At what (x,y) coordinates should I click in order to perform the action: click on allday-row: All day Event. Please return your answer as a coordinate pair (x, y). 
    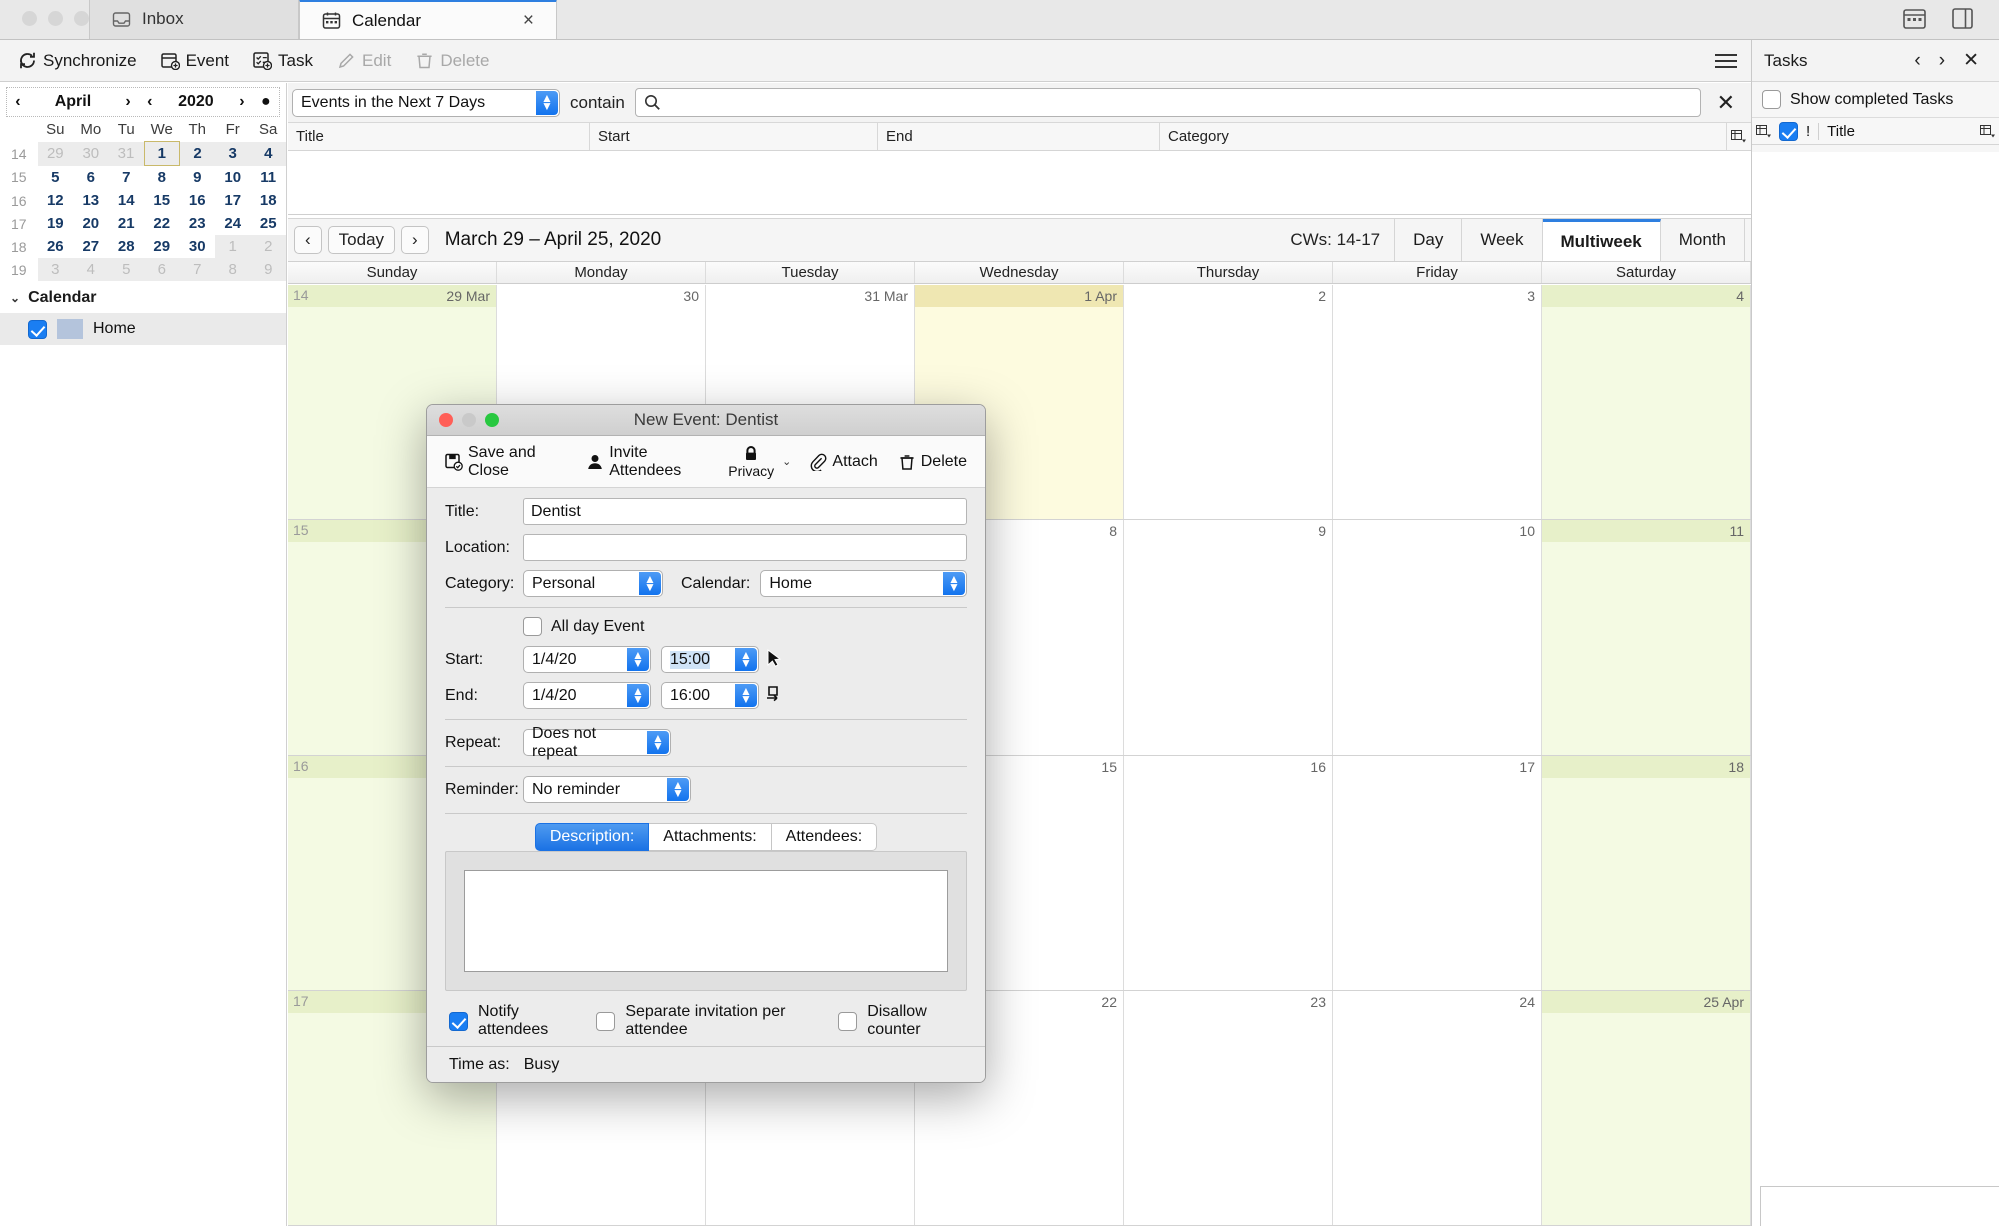
    Looking at the image, I should click on (745, 626).